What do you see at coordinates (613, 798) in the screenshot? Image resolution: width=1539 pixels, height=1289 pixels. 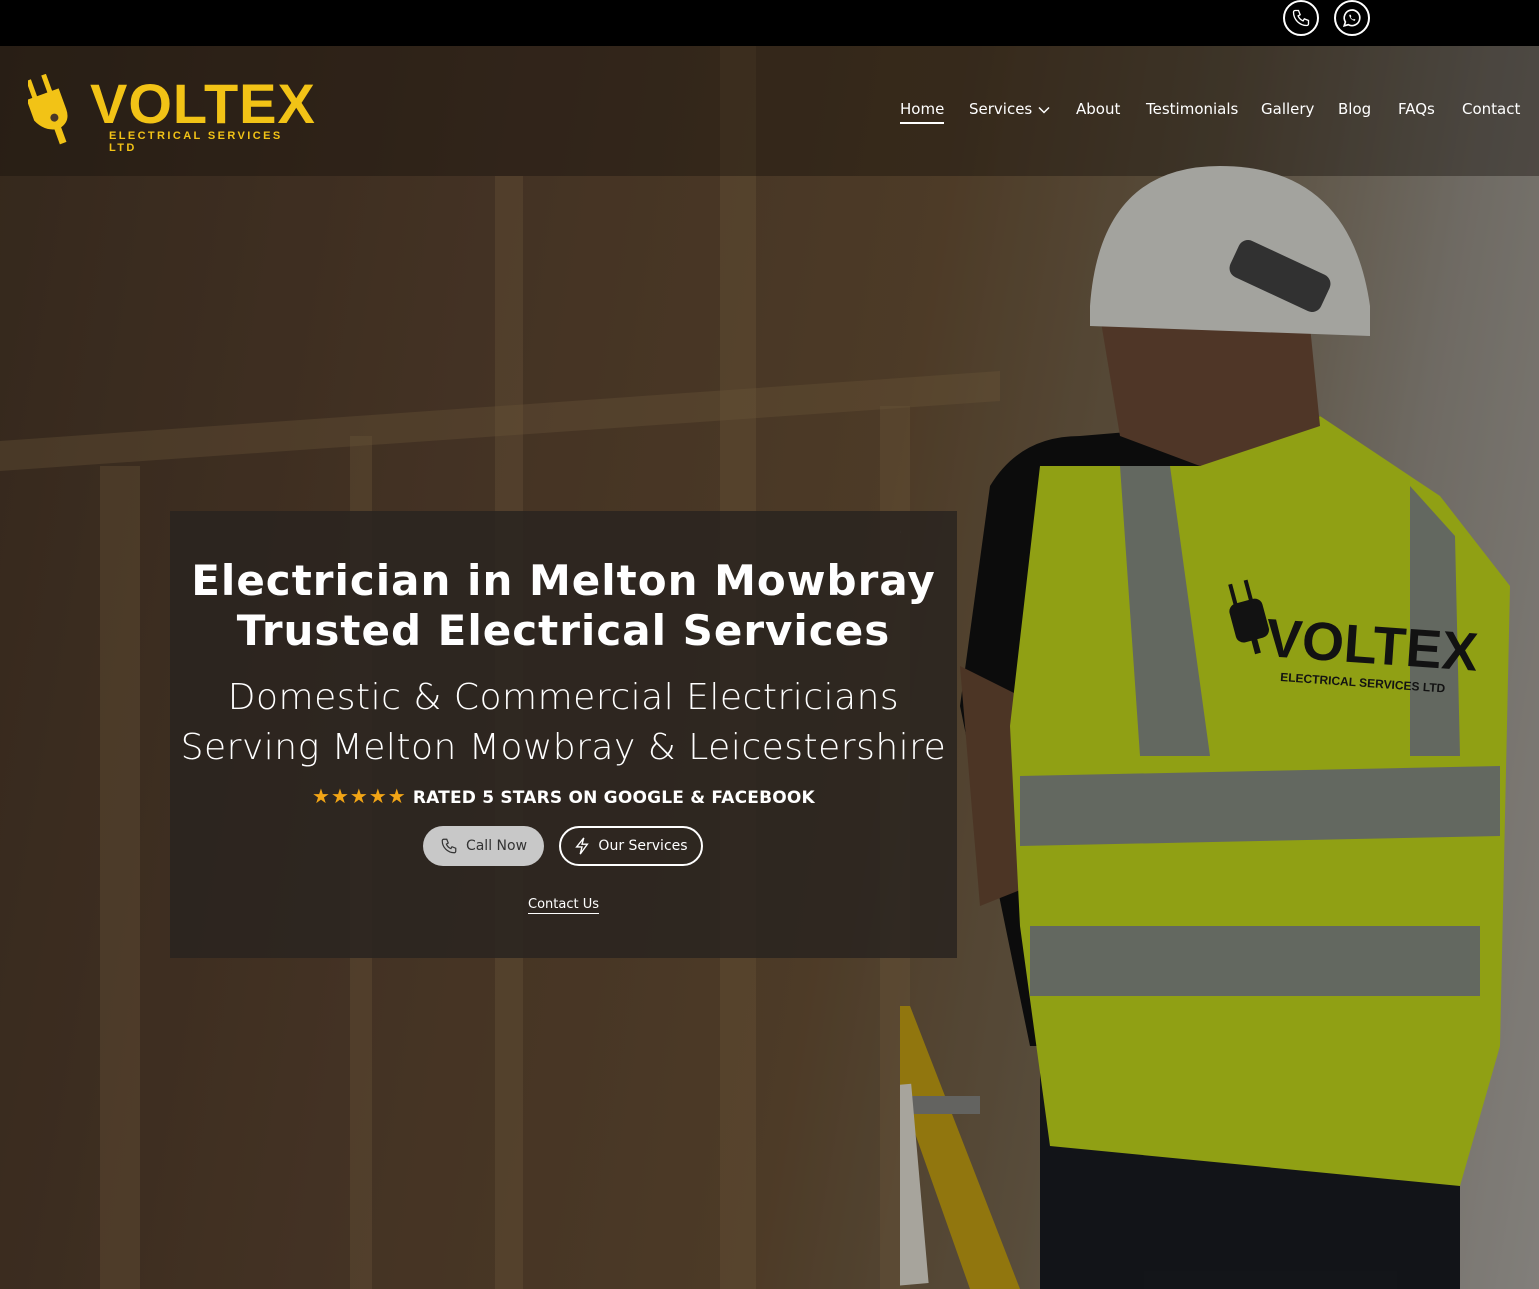 I see `rating-text: RATED 5 STARS ON GOOGLE & FACEBOOK` at bounding box center [613, 798].